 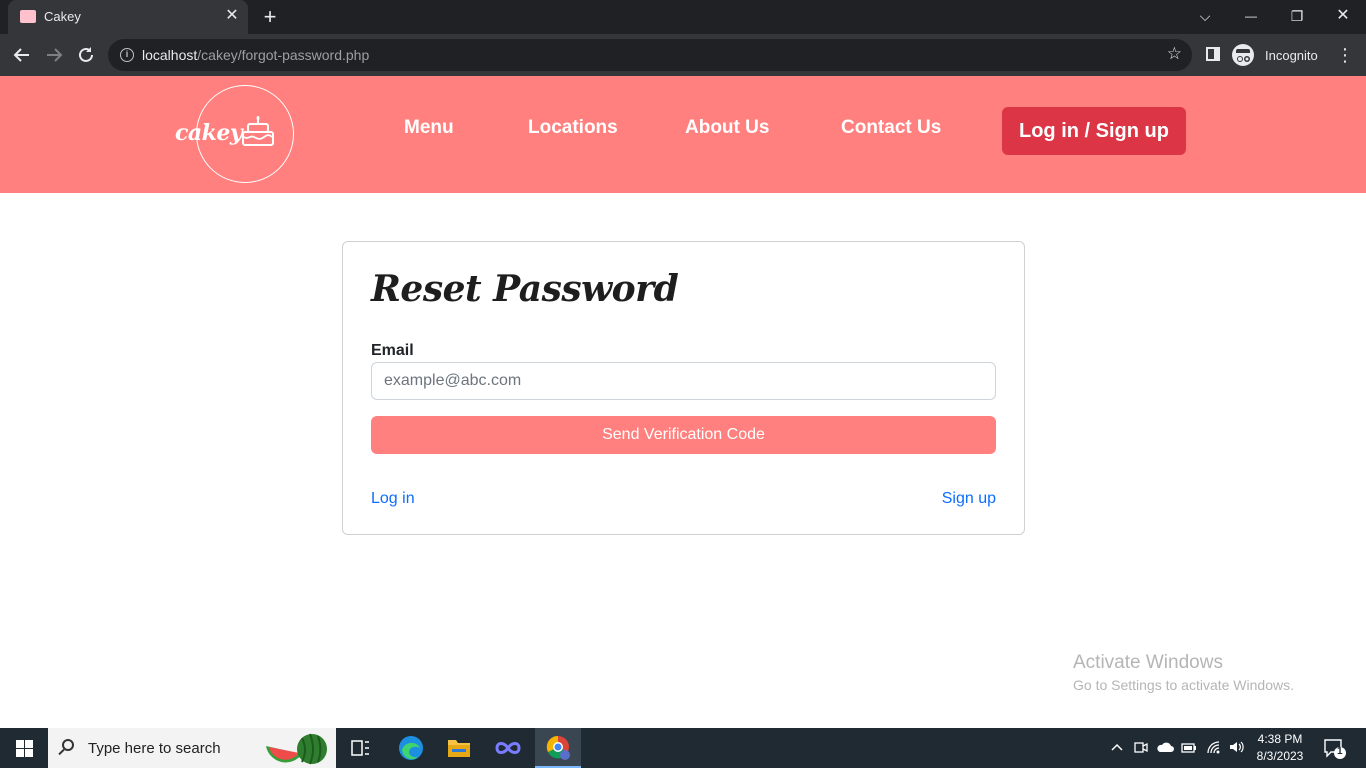 What do you see at coordinates (68, 745) in the screenshot?
I see `search-icon` at bounding box center [68, 745].